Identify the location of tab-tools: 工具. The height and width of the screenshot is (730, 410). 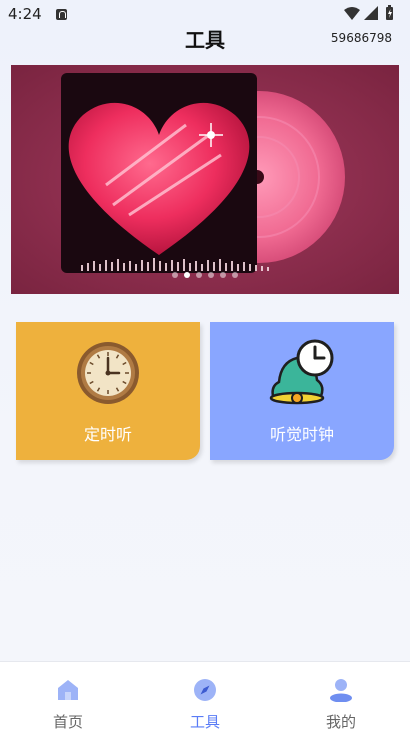
(205, 696).